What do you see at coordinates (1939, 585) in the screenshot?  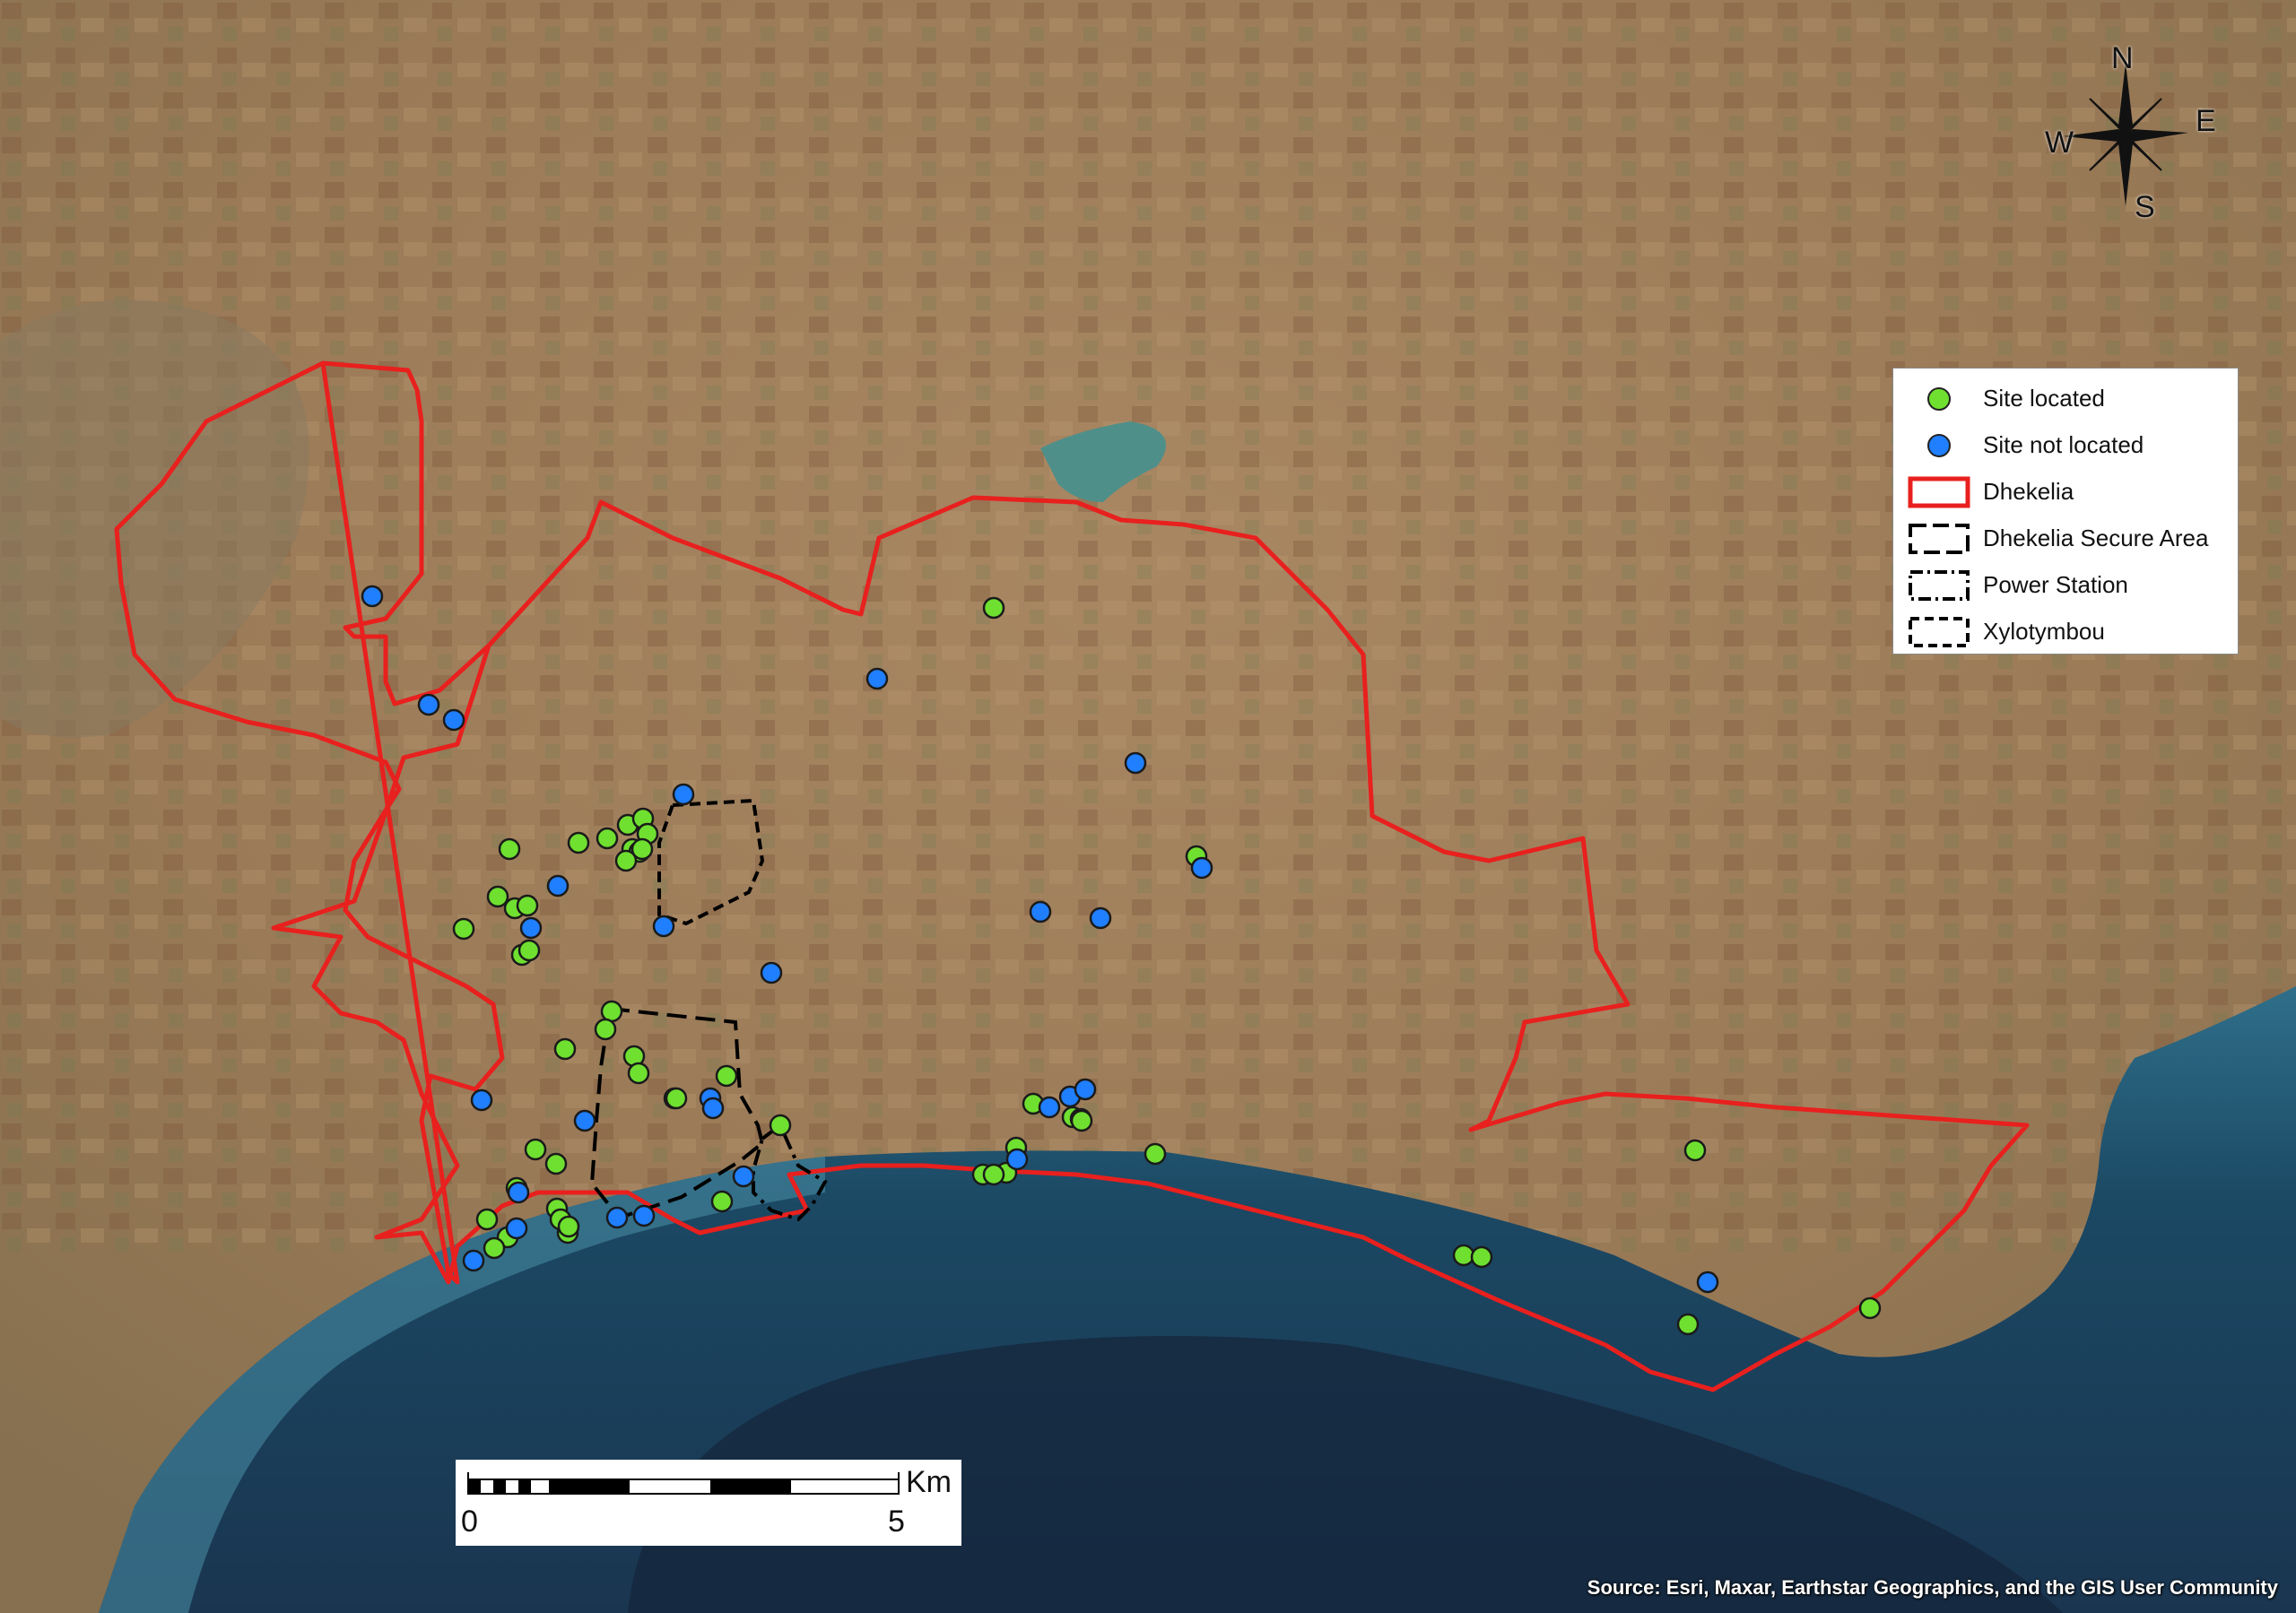 I see `dashdot-box-icon` at bounding box center [1939, 585].